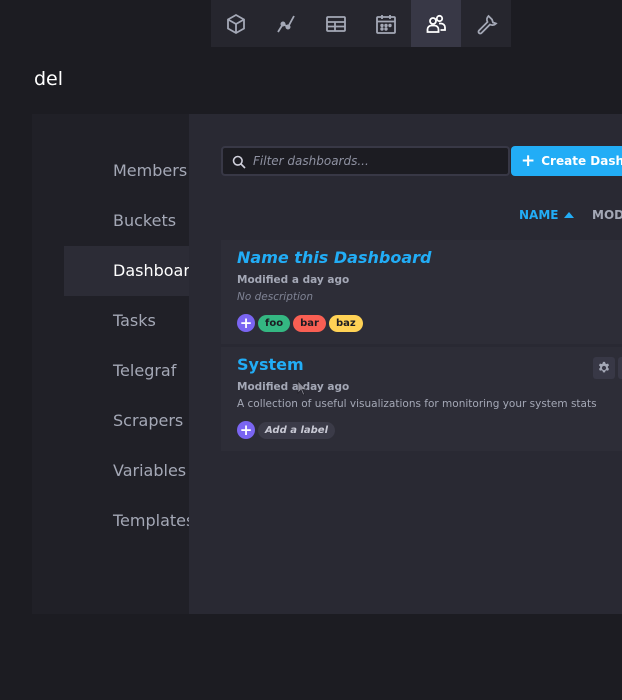  I want to click on sort-name-label: NAME, so click(539, 215).